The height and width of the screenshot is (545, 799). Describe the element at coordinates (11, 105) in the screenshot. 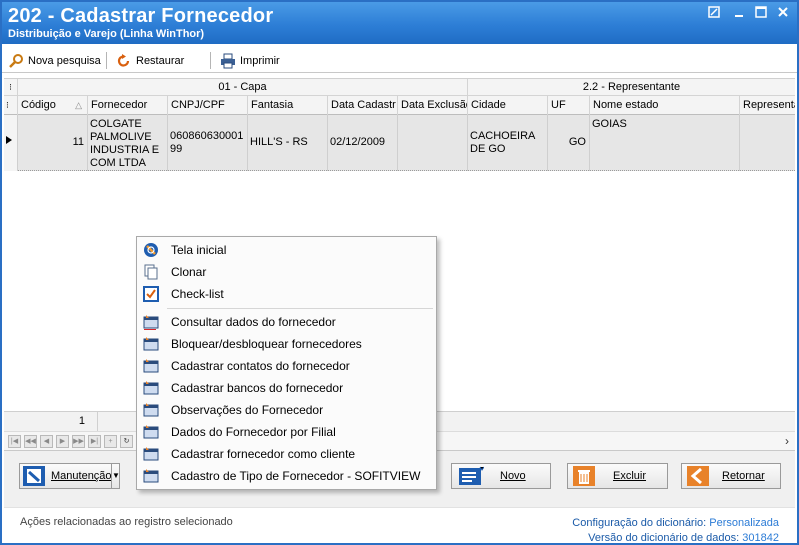

I see `grid-row-options-icon: ⁝` at that location.